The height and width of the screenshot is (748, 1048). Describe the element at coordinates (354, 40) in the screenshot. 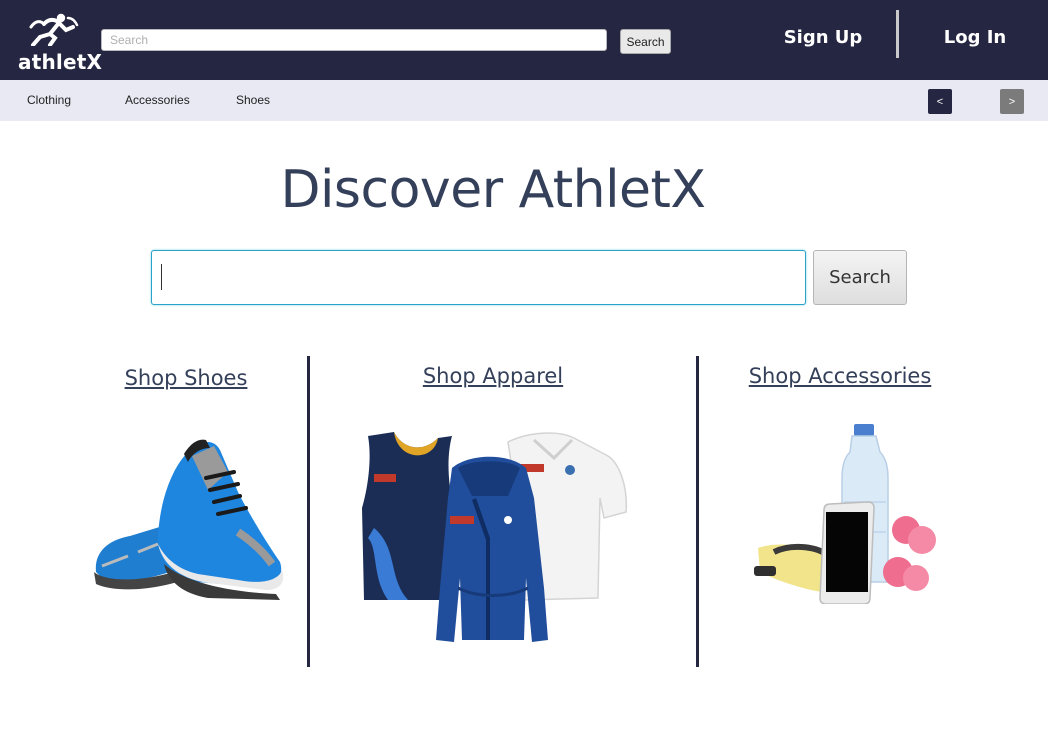

I see `header-search-input` at that location.